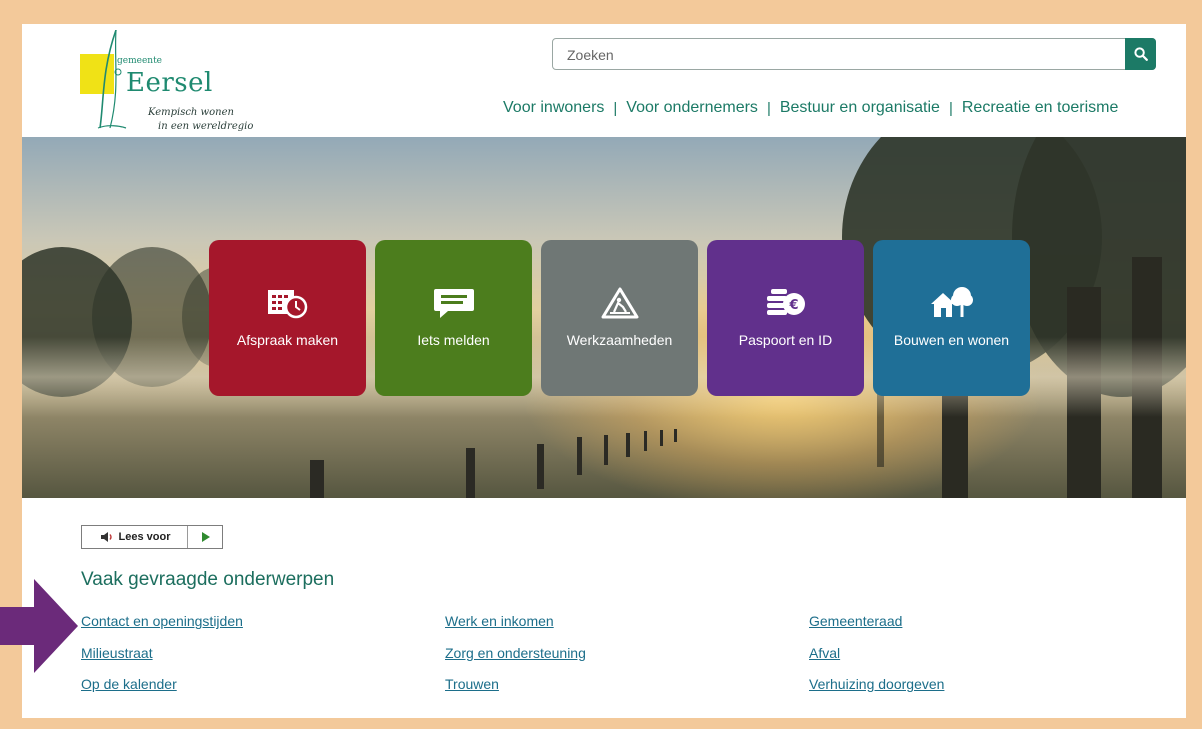 This screenshot has width=1202, height=729. I want to click on tile-bouwen-en-wonen: Bouwen en wonen, so click(951, 318).